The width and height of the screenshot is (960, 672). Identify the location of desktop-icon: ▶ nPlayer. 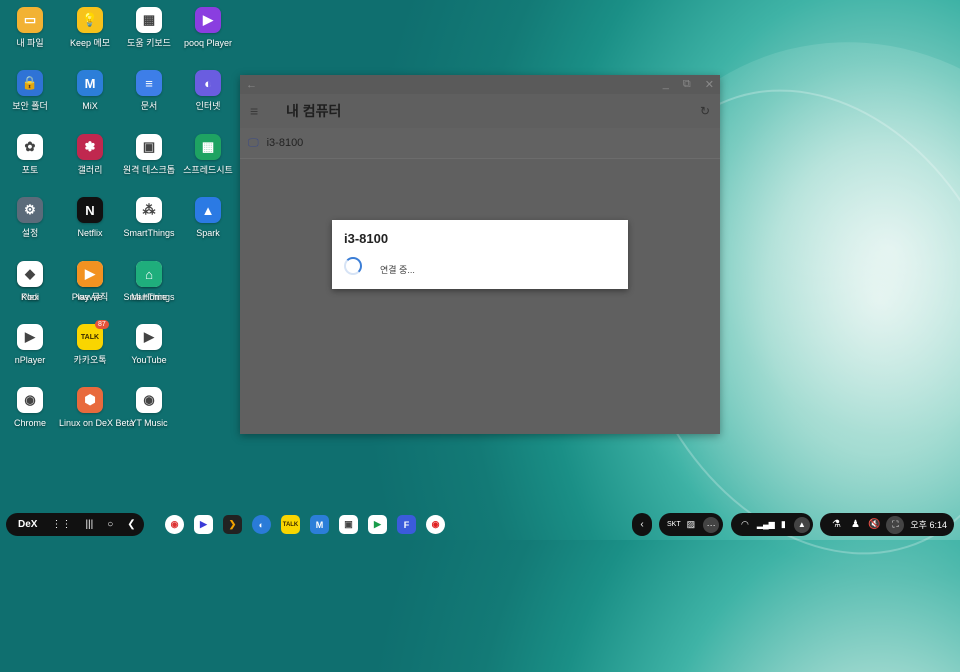
(30, 345).